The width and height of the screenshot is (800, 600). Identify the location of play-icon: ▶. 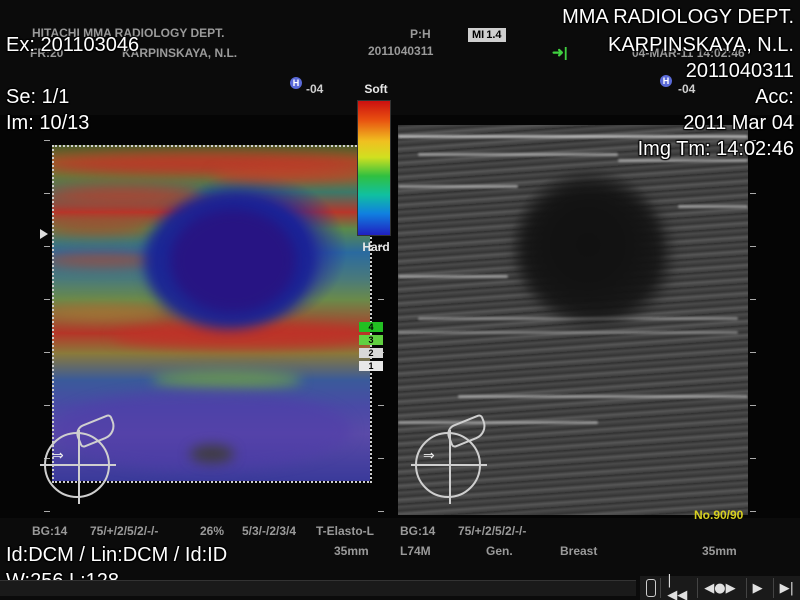
(757, 588).